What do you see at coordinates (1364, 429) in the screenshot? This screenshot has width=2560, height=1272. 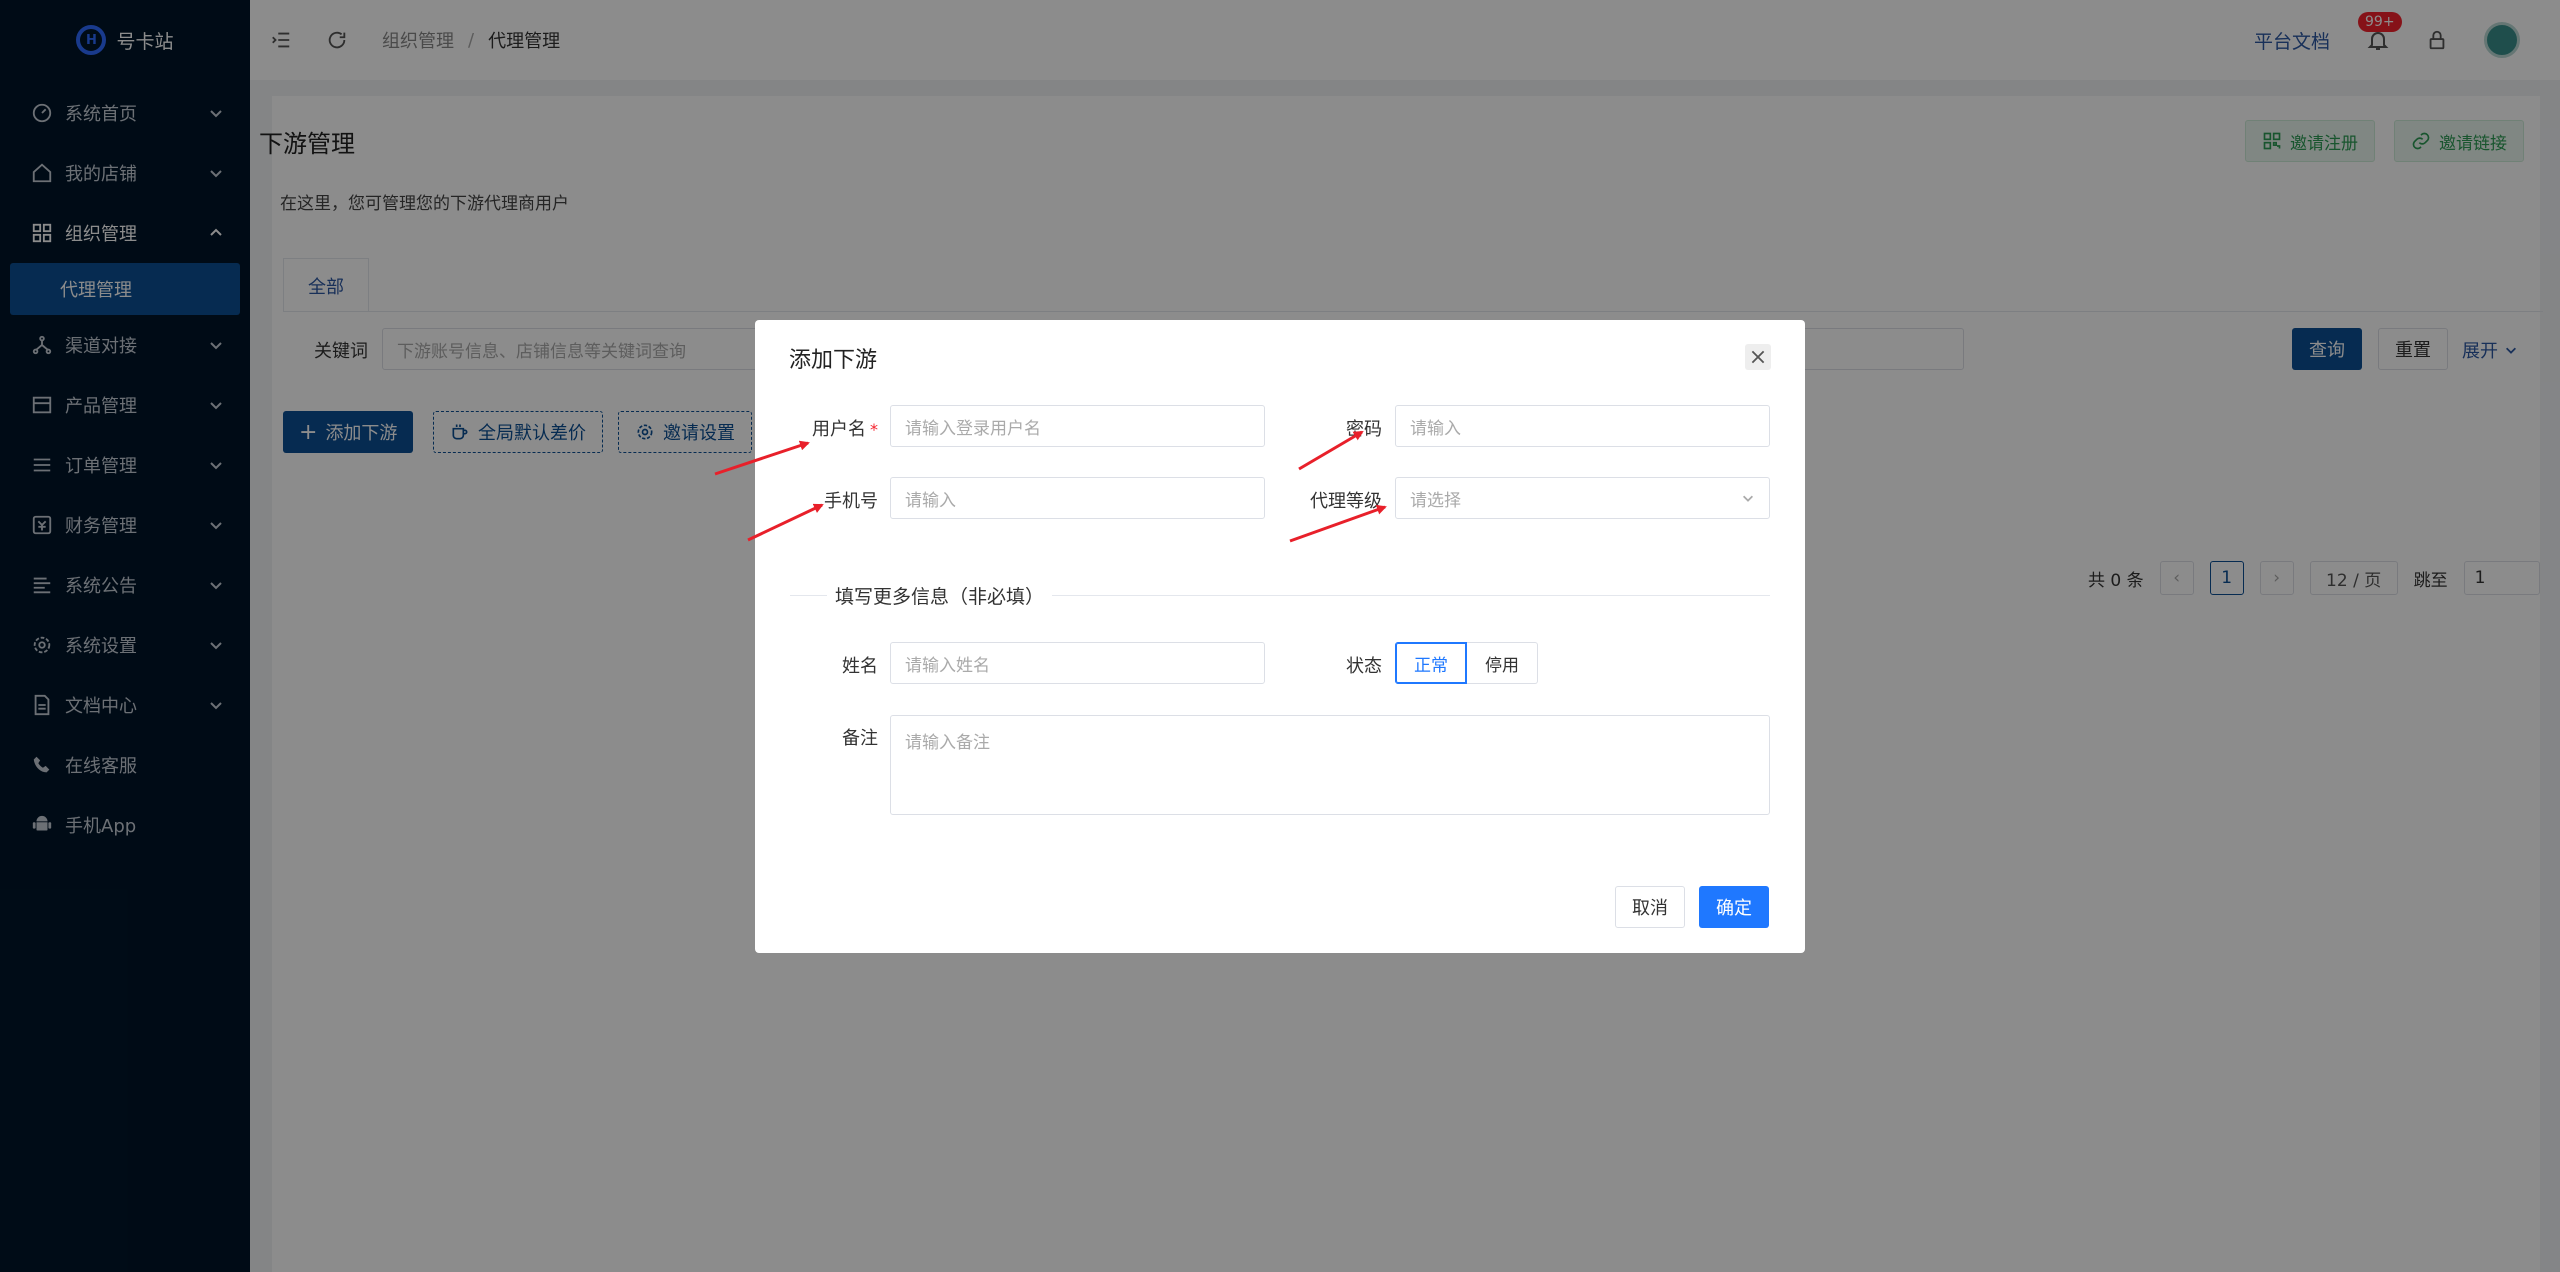 I see `password-label: 密码` at bounding box center [1364, 429].